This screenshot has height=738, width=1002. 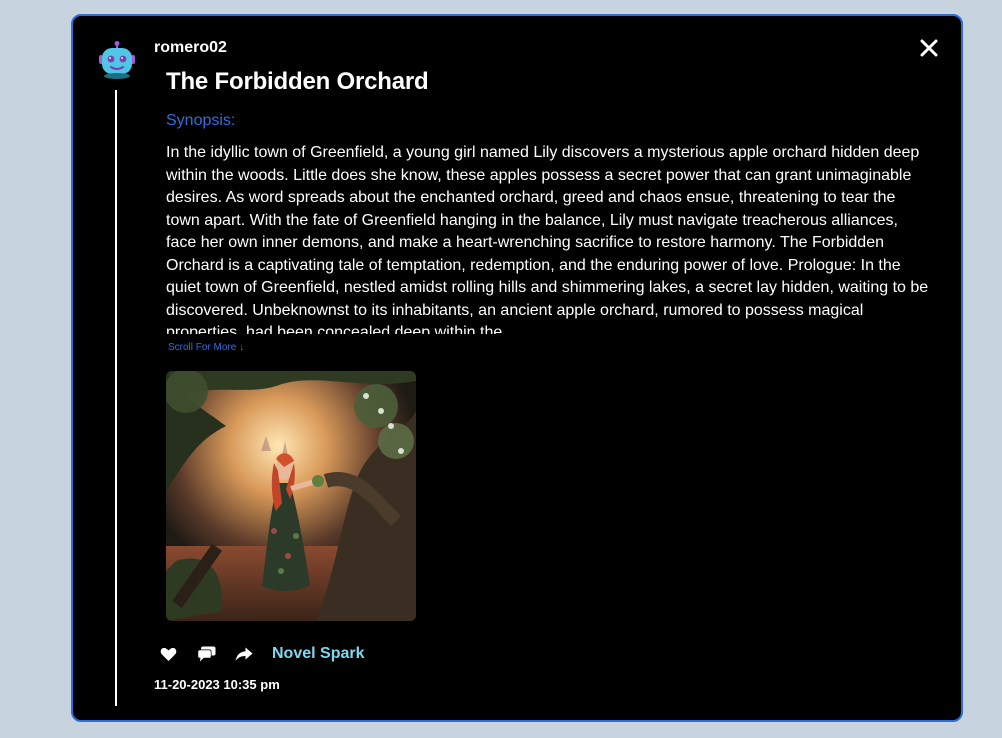 I want to click on close-icon, so click(x=929, y=48).